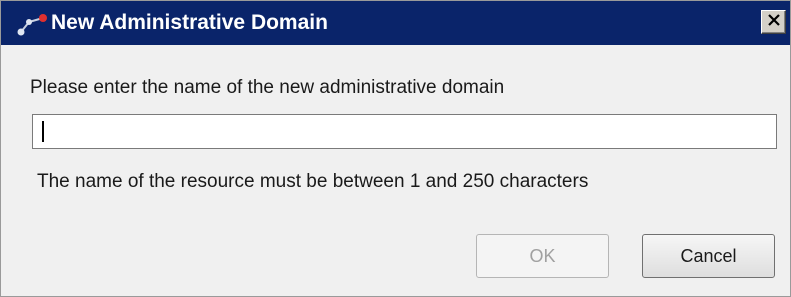  I want to click on text-caret, so click(43, 131).